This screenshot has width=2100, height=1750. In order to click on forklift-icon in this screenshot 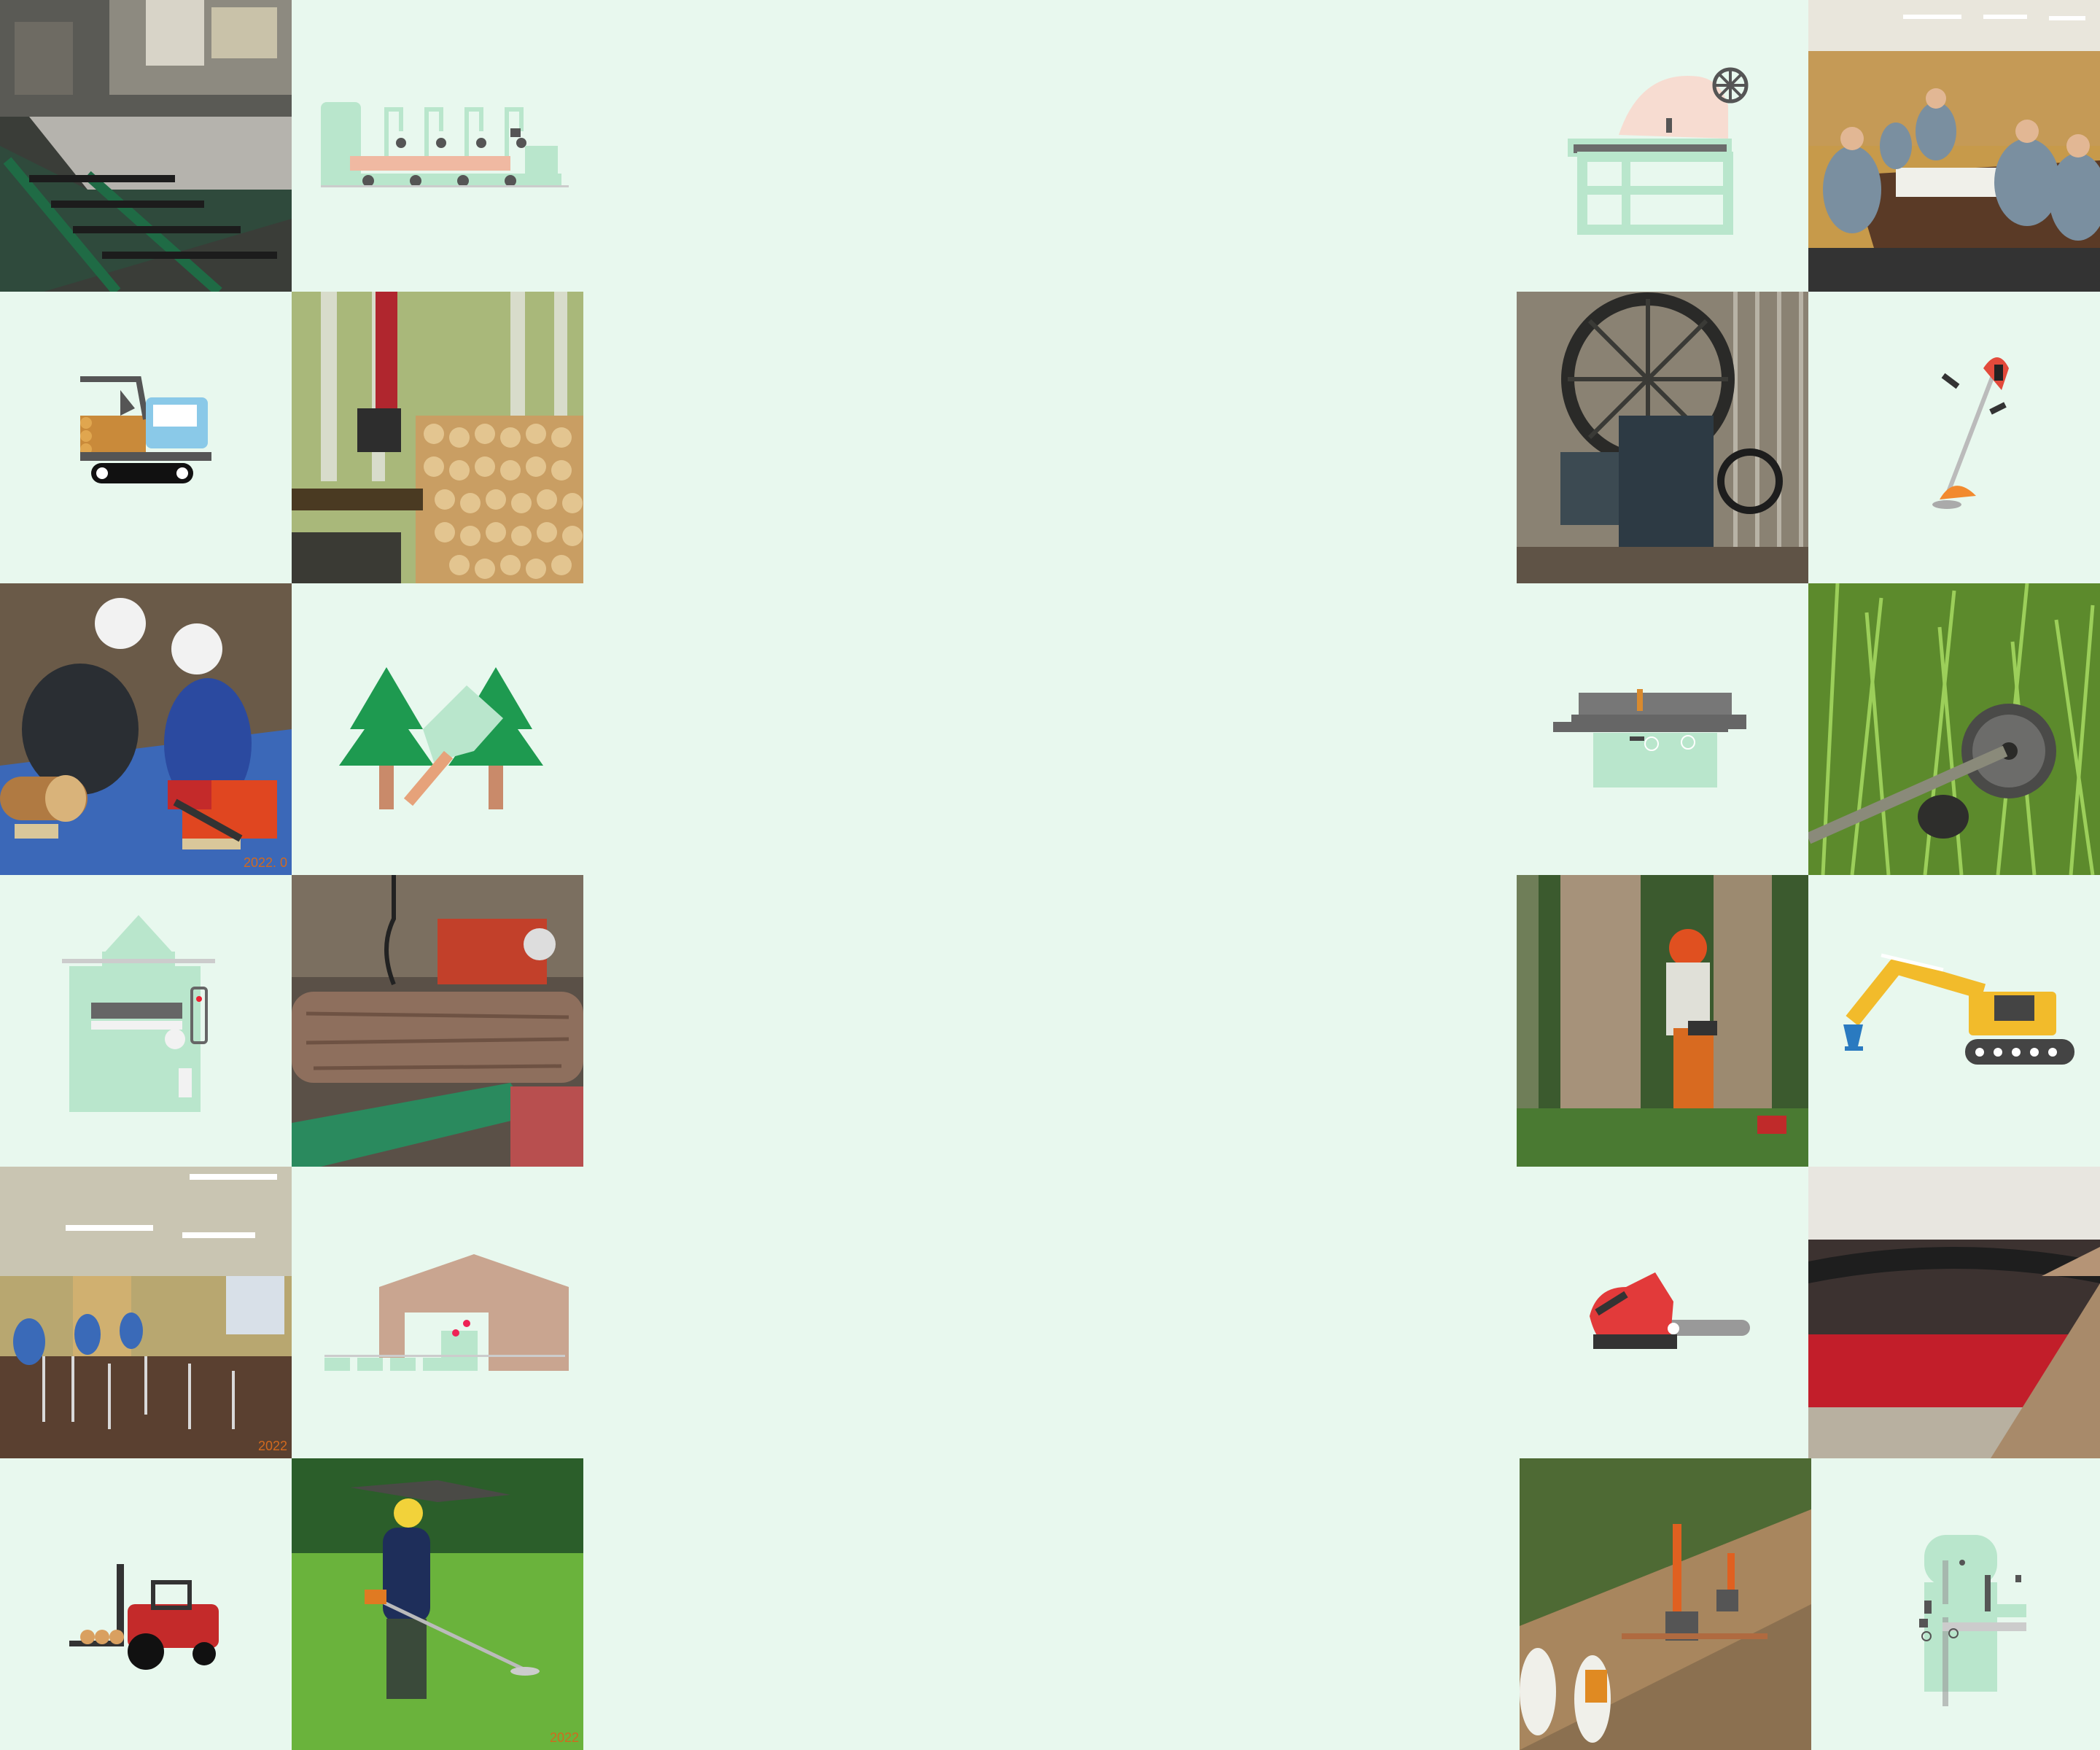, I will do `click(146, 1604)`.